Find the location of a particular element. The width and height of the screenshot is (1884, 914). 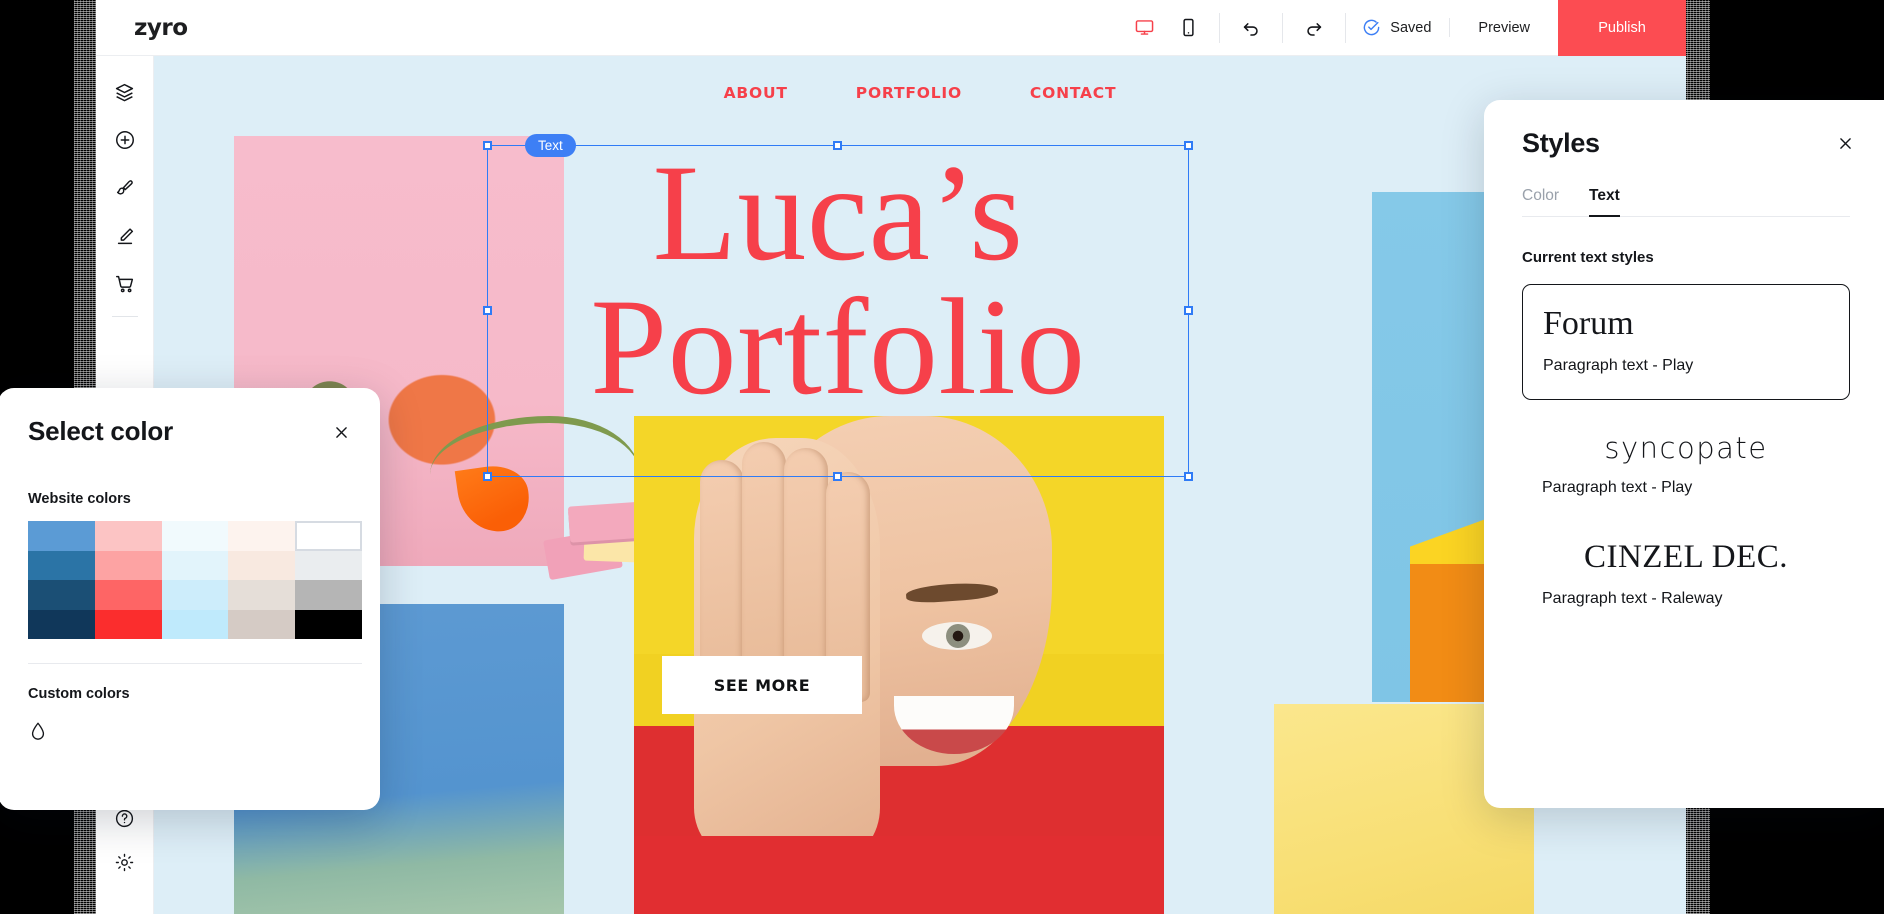

website-colors-grid is located at coordinates (195, 580).